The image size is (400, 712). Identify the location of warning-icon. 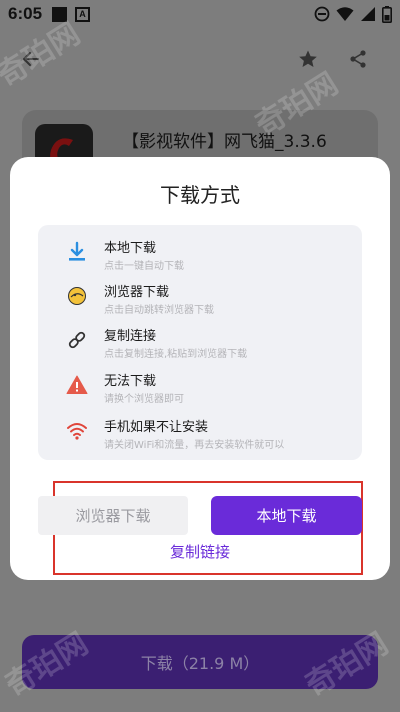
(77, 385).